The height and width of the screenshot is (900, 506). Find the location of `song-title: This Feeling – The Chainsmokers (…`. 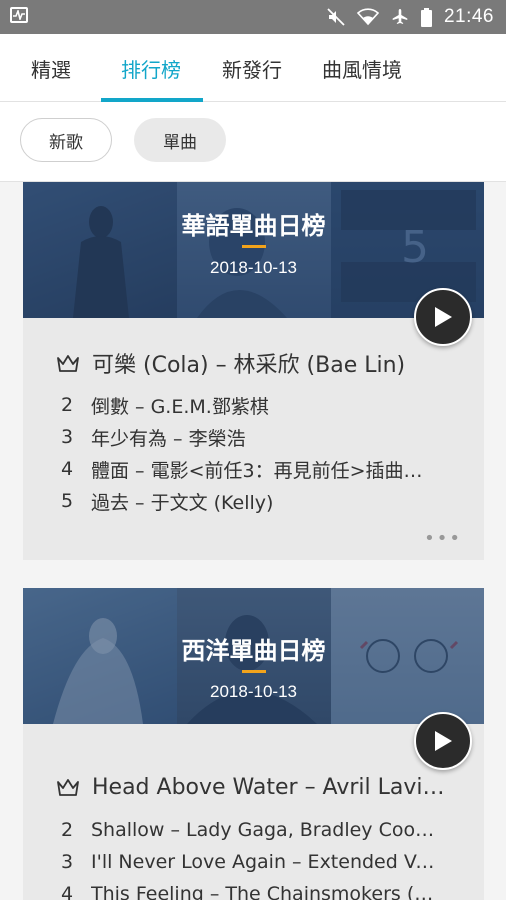

song-title: This Feeling – The Chainsmokers (… is located at coordinates (262, 891).